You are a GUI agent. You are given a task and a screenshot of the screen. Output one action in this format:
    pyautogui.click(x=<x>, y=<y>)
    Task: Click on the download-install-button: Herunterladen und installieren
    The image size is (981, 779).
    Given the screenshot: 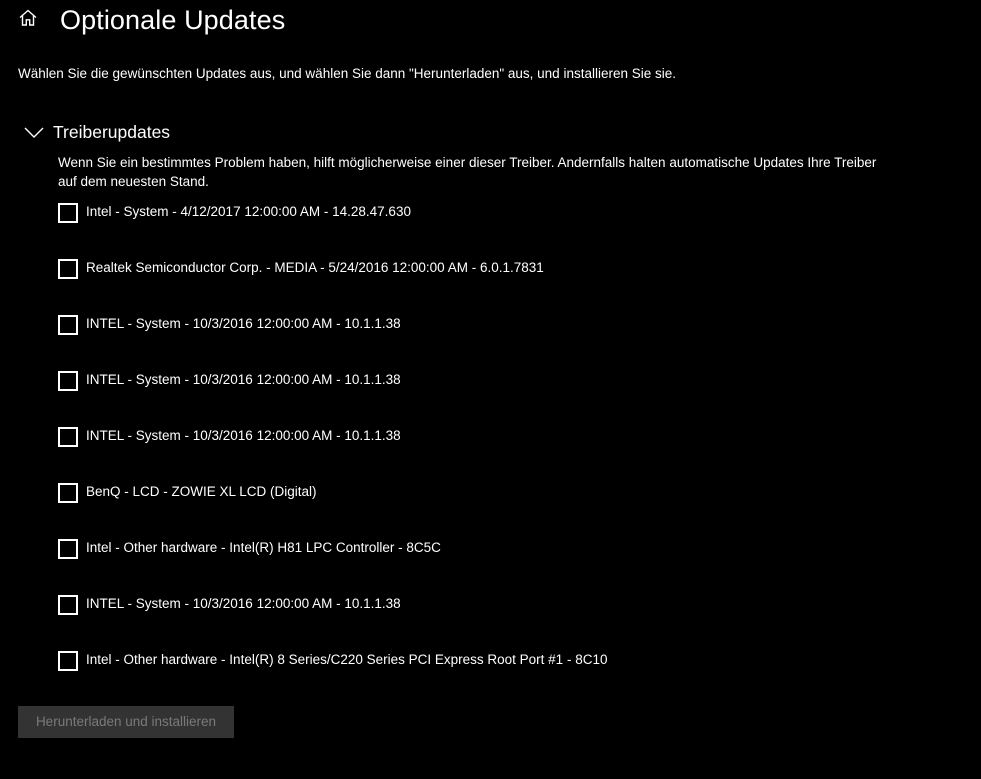 What is the action you would take?
    pyautogui.click(x=126, y=722)
    